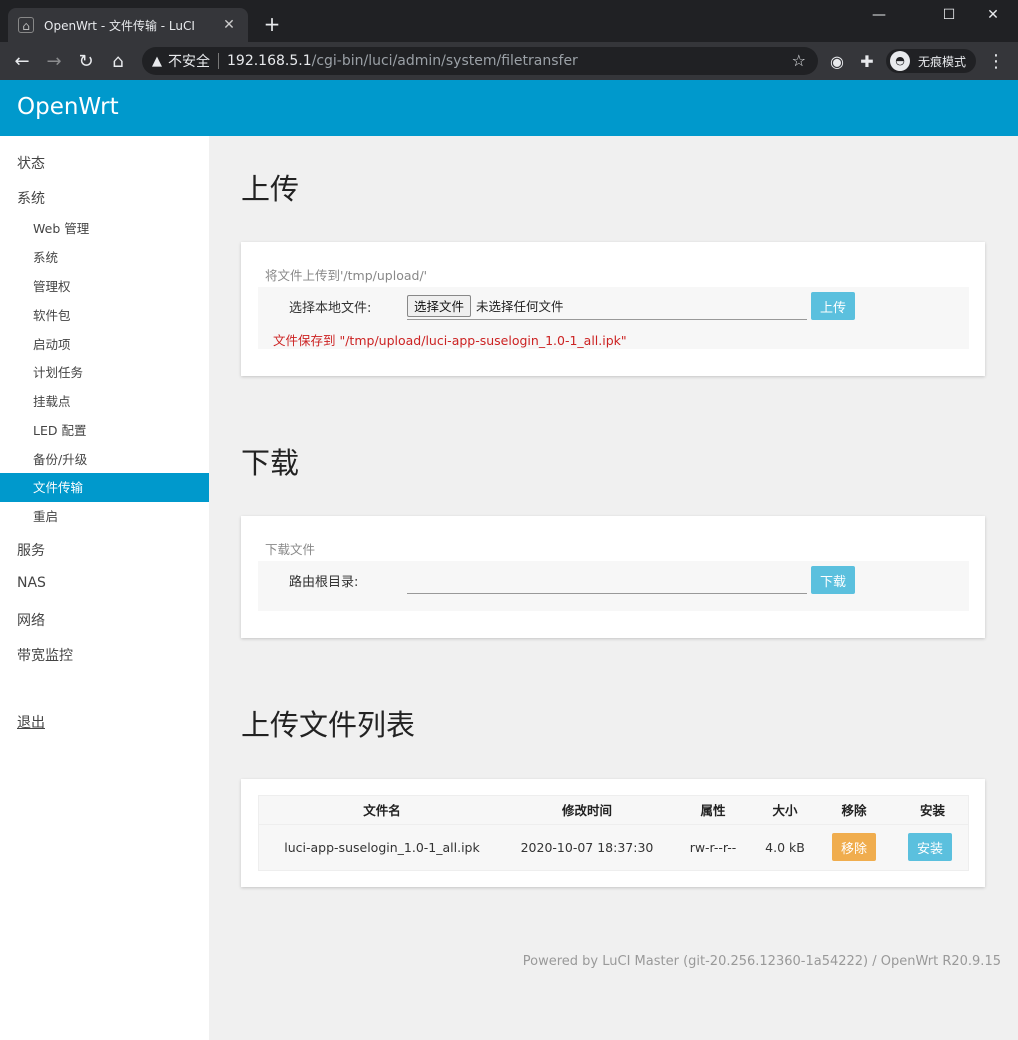  What do you see at coordinates (996, 61) in the screenshot?
I see `browser-menu-icon: ⋮` at bounding box center [996, 61].